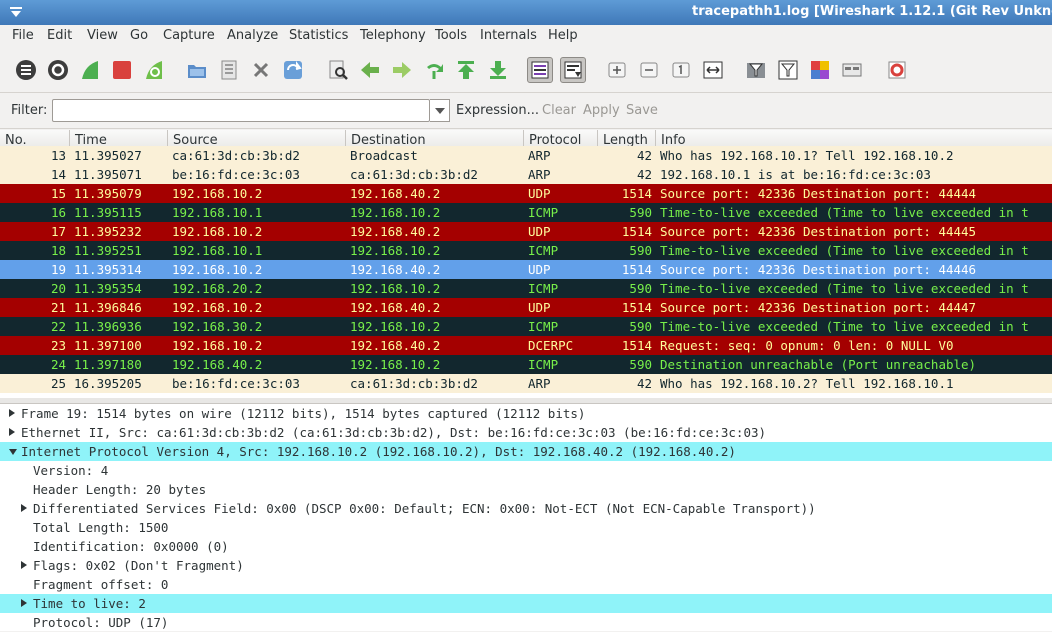  What do you see at coordinates (526, 565) in the screenshot?
I see `detail-tree-item: Flags: 0x02 (Don't Fragment)` at bounding box center [526, 565].